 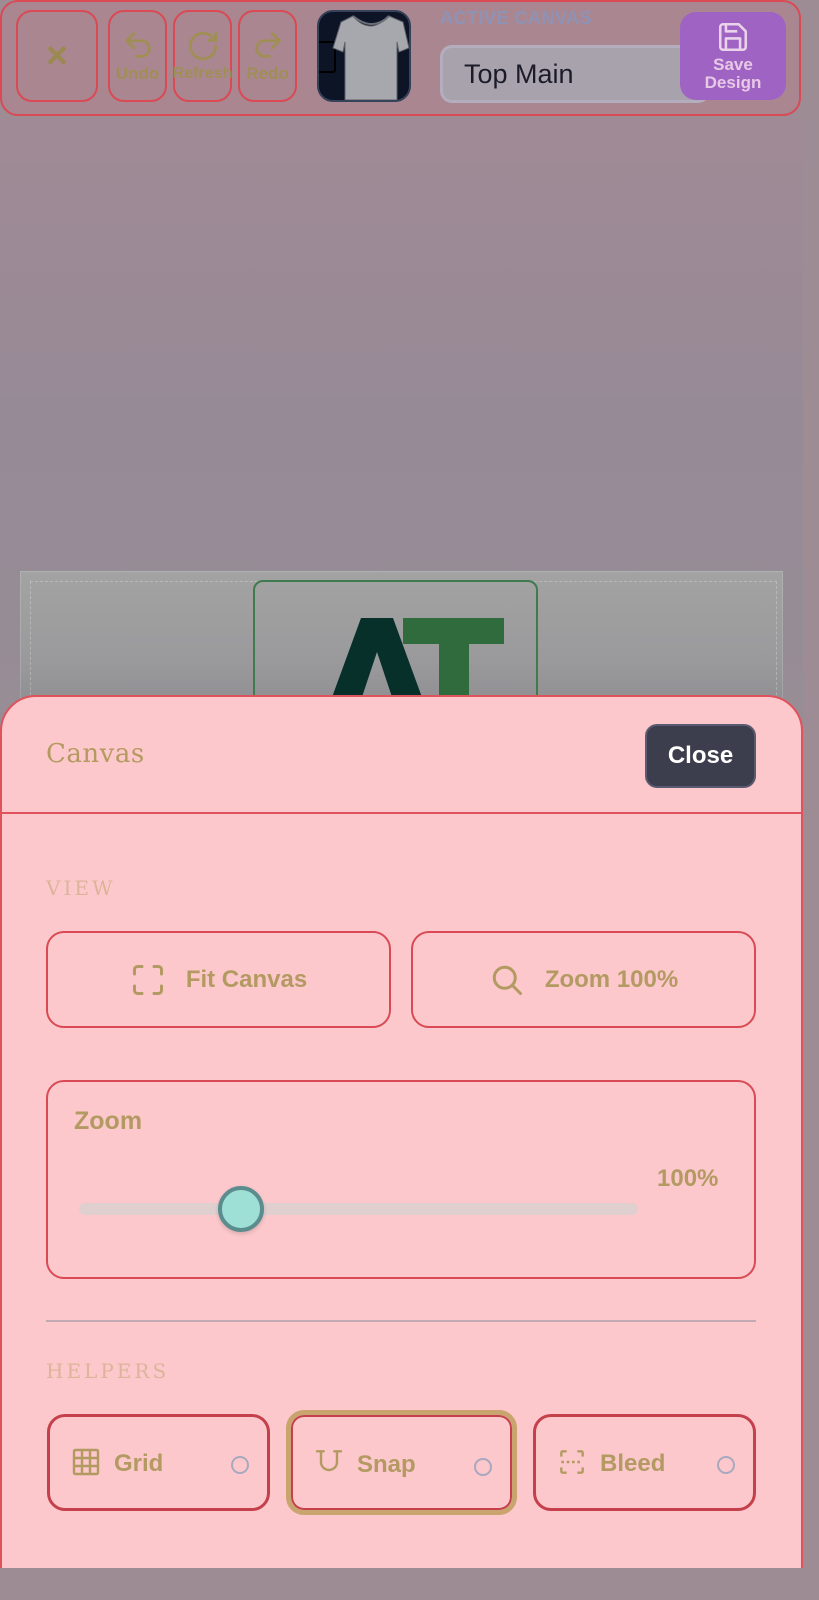 I want to click on zoom-title: Zoom, so click(x=108, y=1121).